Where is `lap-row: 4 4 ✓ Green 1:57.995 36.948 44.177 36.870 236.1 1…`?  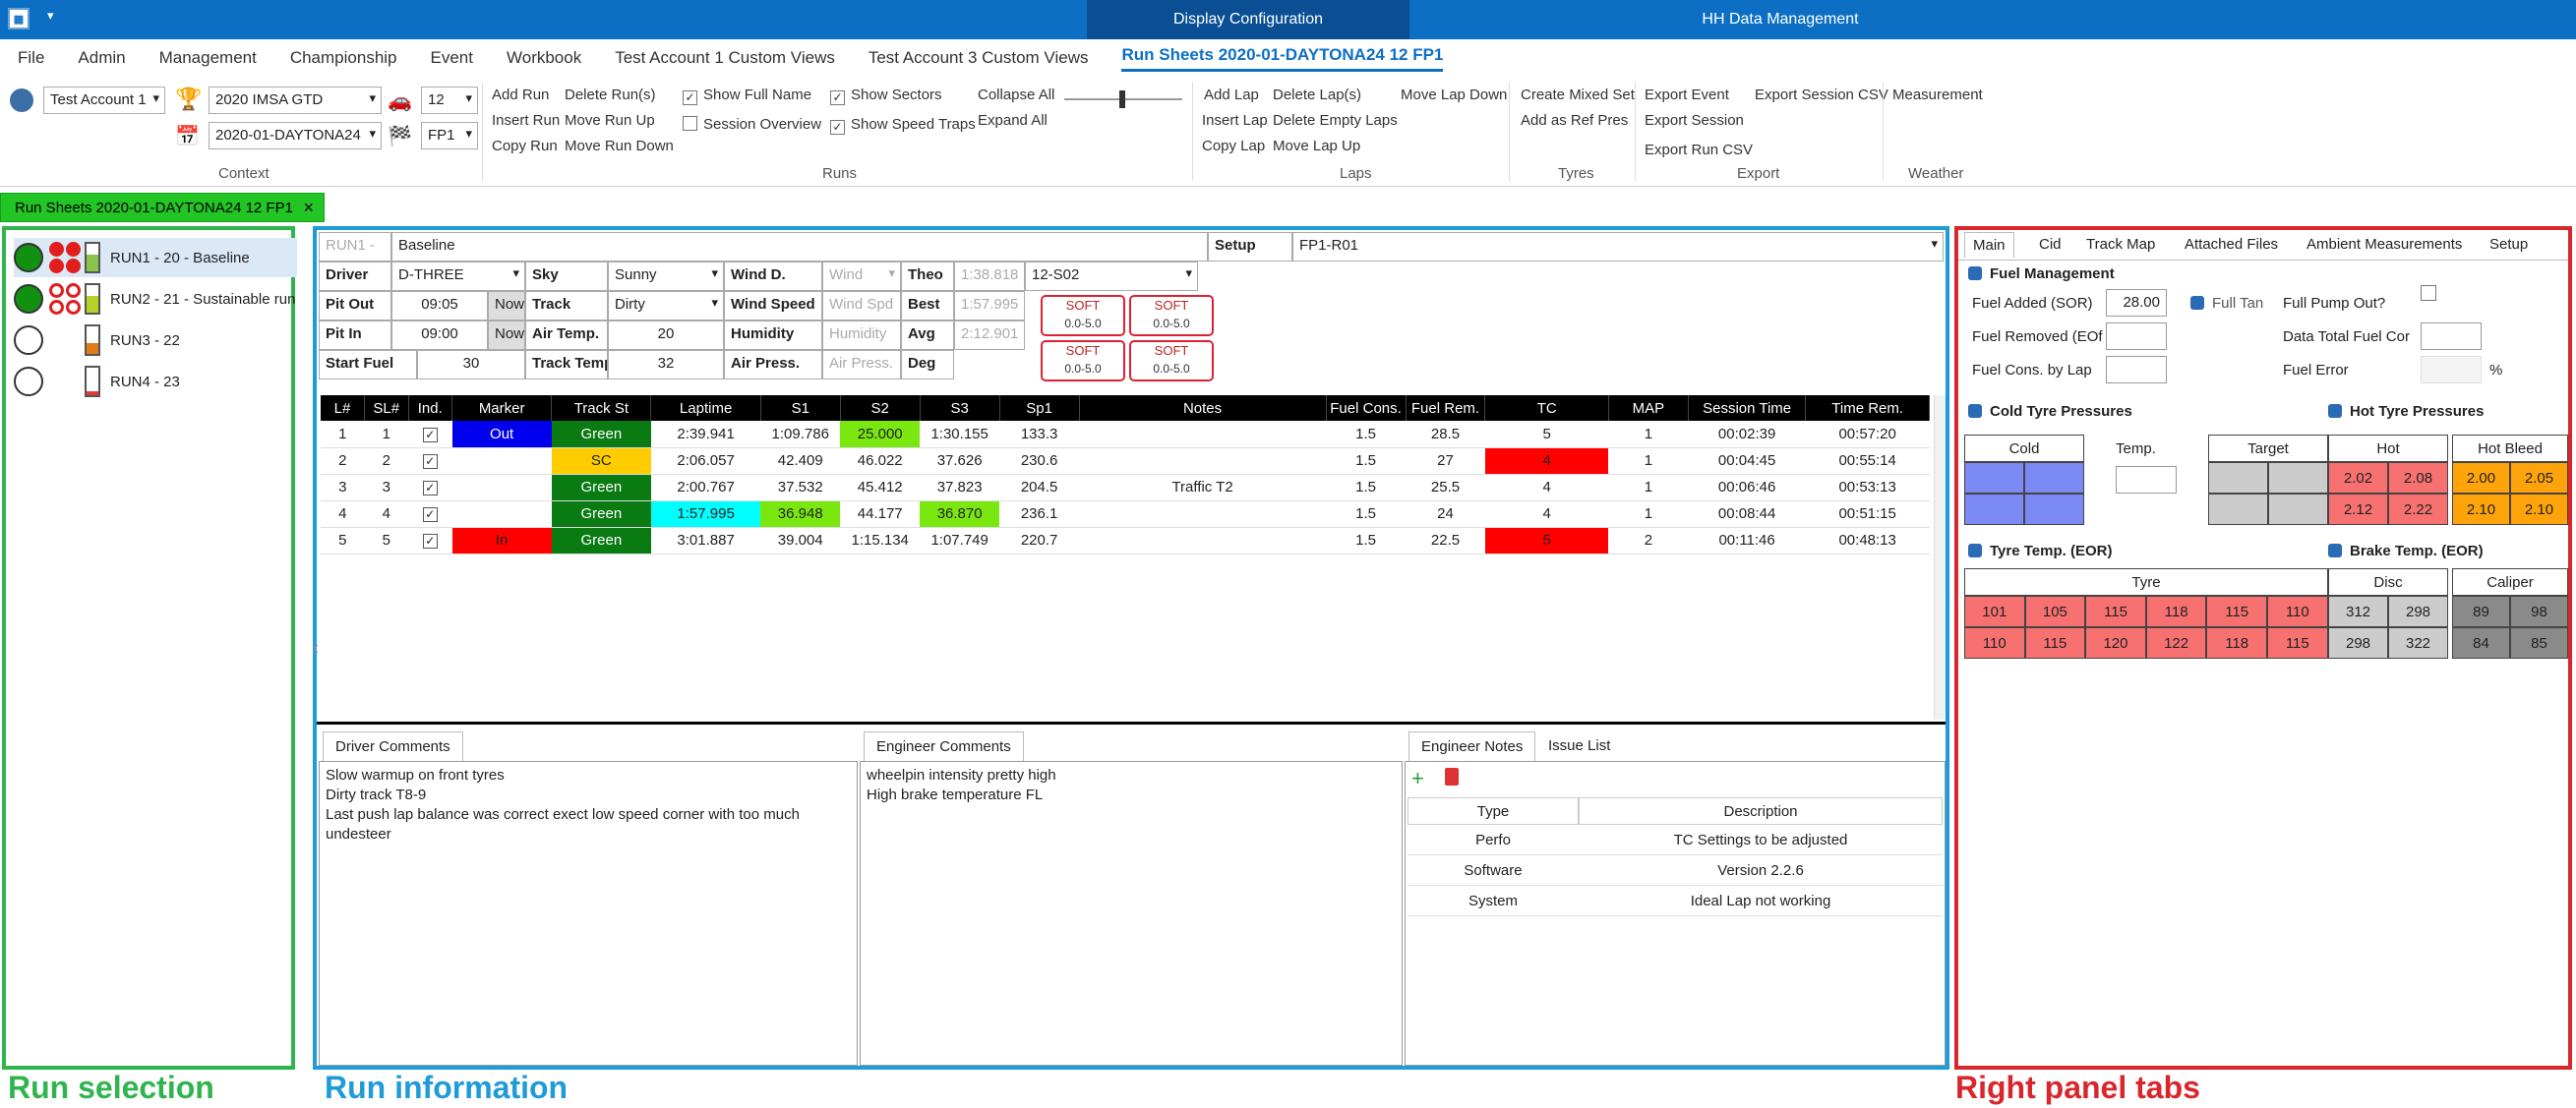 lap-row: 4 4 ✓ Green 1:57.995 36.948 44.177 36.870 236.1 1… is located at coordinates (1126, 514).